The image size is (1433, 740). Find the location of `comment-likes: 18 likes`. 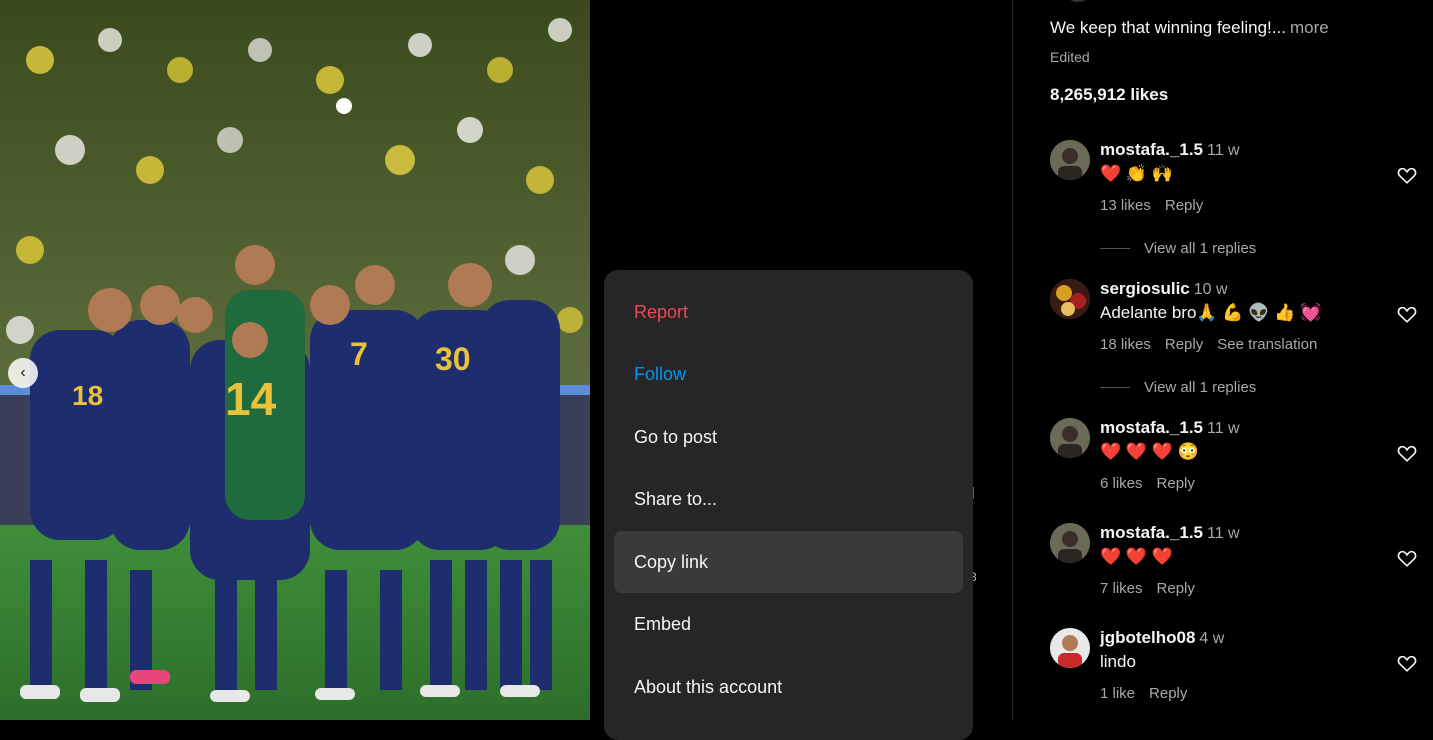

comment-likes: 18 likes is located at coordinates (1125, 344).